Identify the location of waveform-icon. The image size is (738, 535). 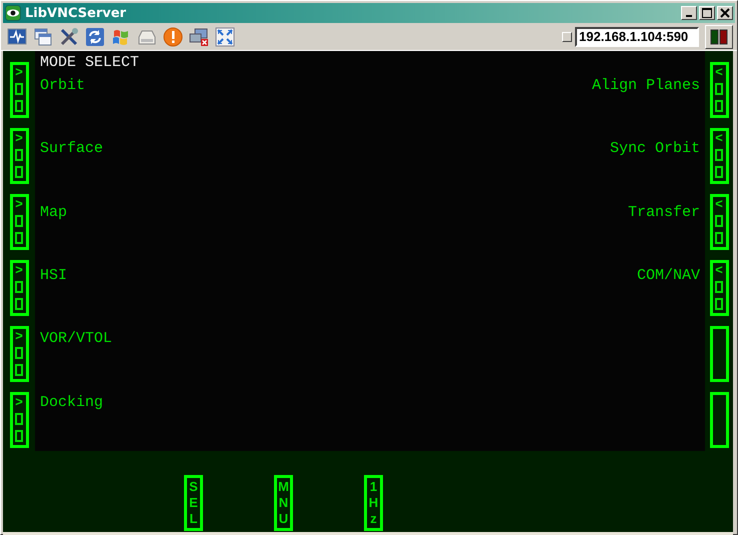
(17, 36).